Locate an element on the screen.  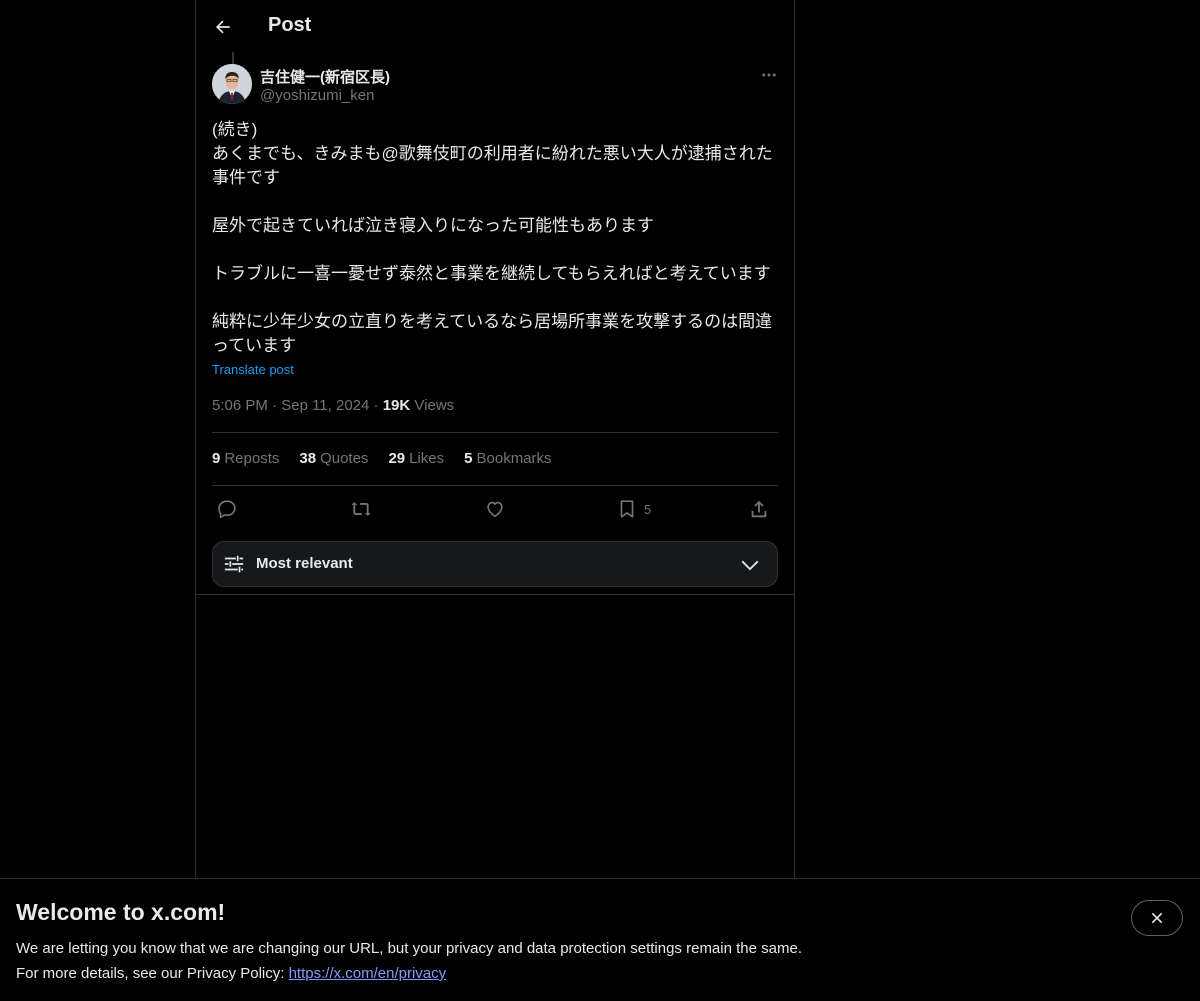
bookmark-icon is located at coordinates (627, 509).